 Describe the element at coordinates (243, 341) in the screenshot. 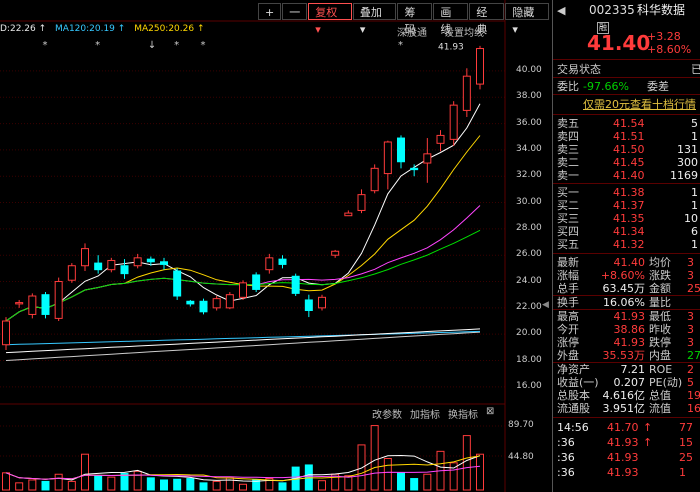

I see `ma250-line` at that location.